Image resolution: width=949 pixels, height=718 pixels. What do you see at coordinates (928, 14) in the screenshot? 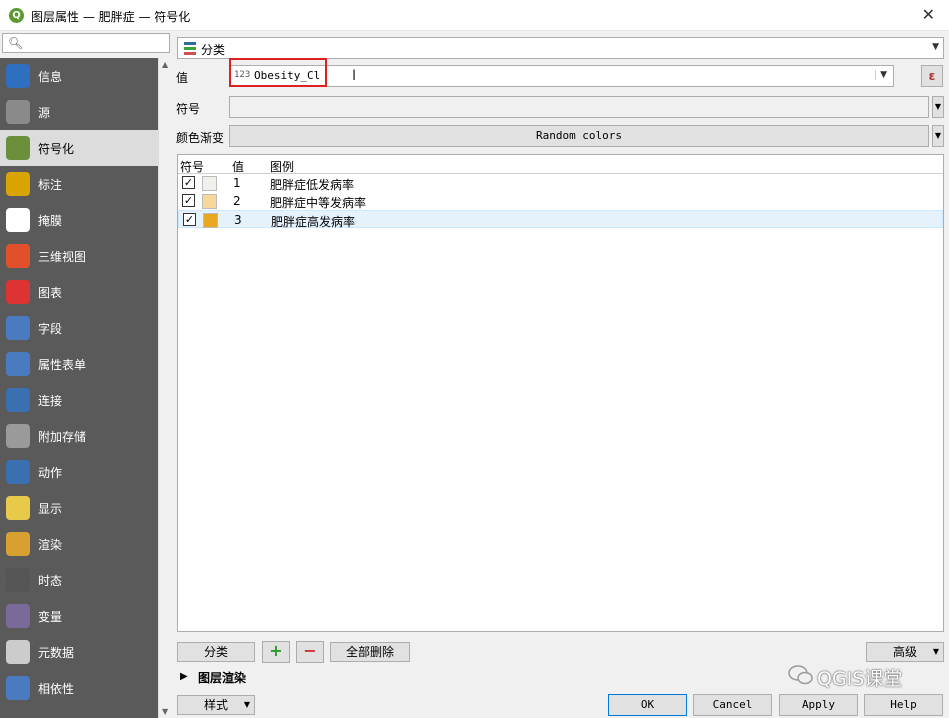
I see `close-icon: ✕` at bounding box center [928, 14].